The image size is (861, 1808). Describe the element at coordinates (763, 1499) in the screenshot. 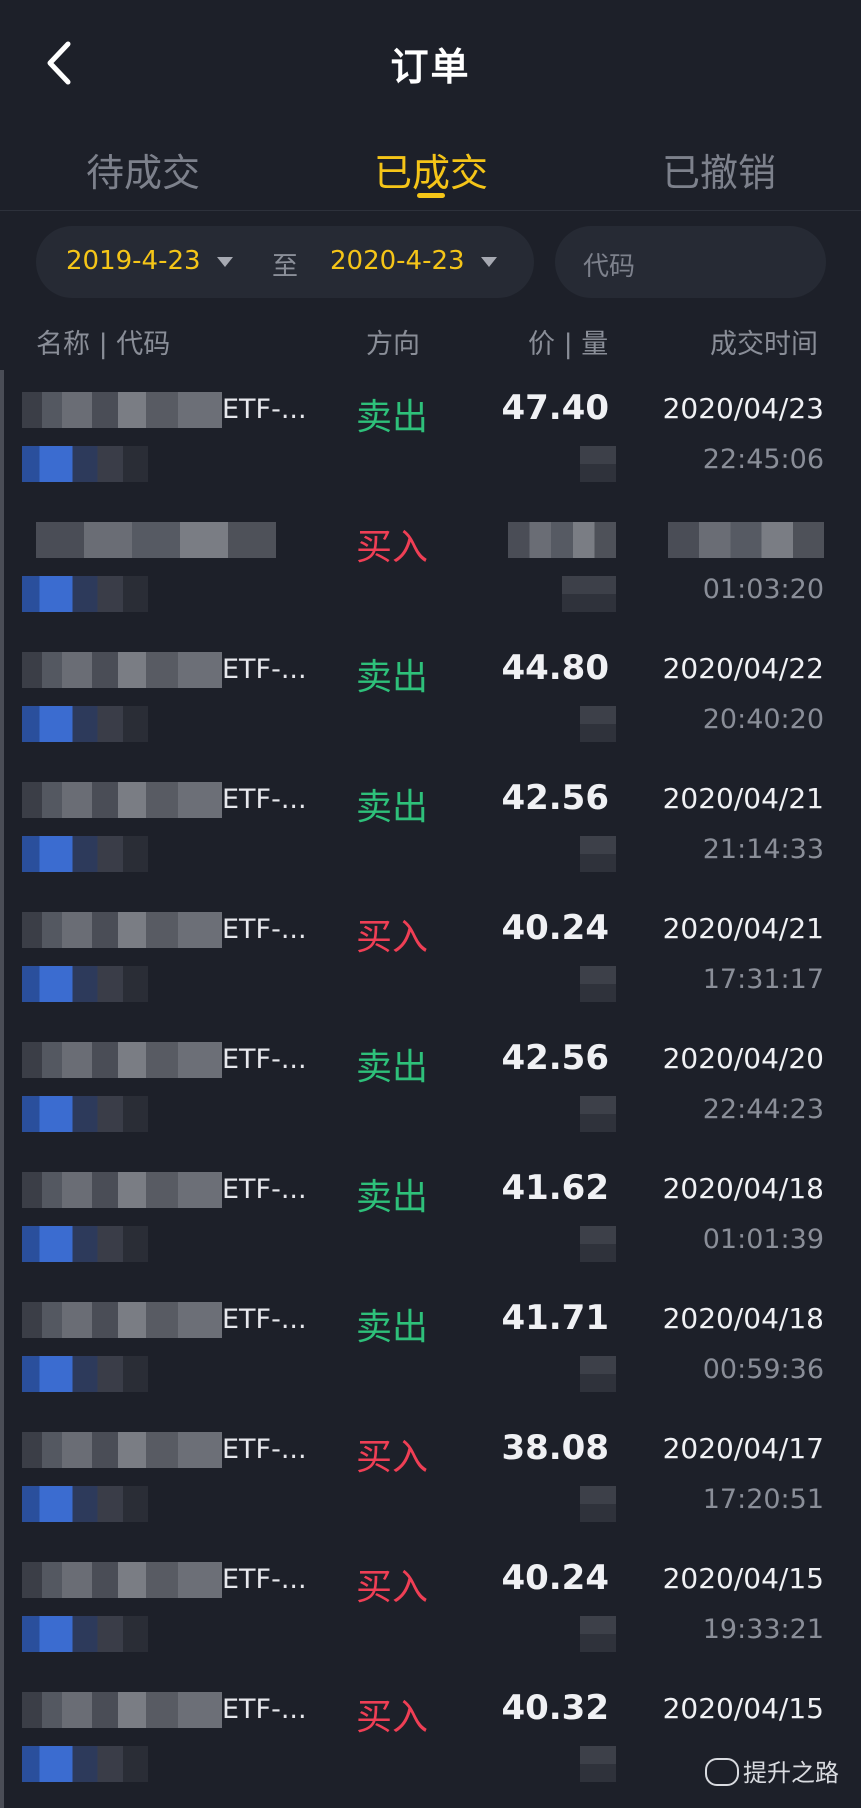

I see `order-time: 17:20:51` at that location.